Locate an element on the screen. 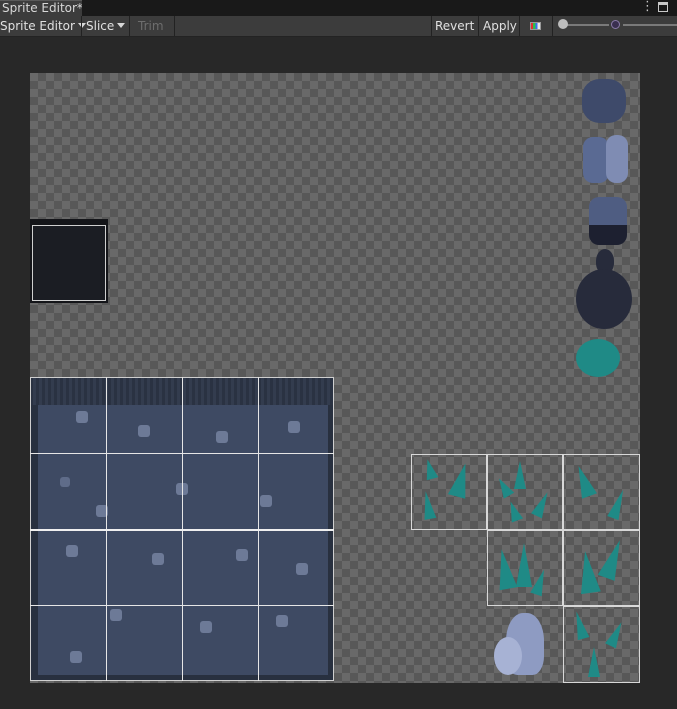 The width and height of the screenshot is (677, 709). zoom-slider-track is located at coordinates (586, 25).